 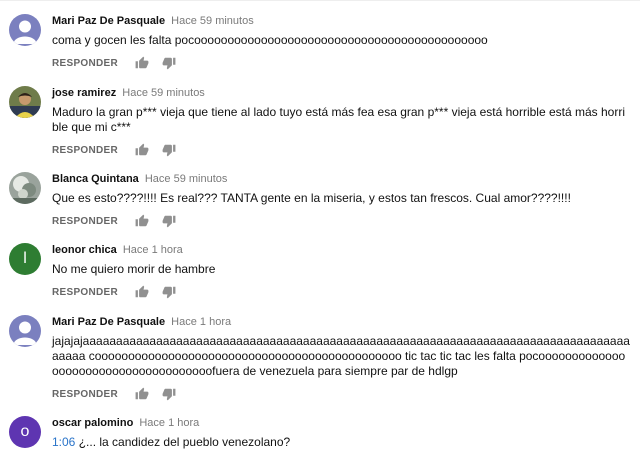 What do you see at coordinates (92, 423) in the screenshot?
I see `comment-author: oscar palomino` at bounding box center [92, 423].